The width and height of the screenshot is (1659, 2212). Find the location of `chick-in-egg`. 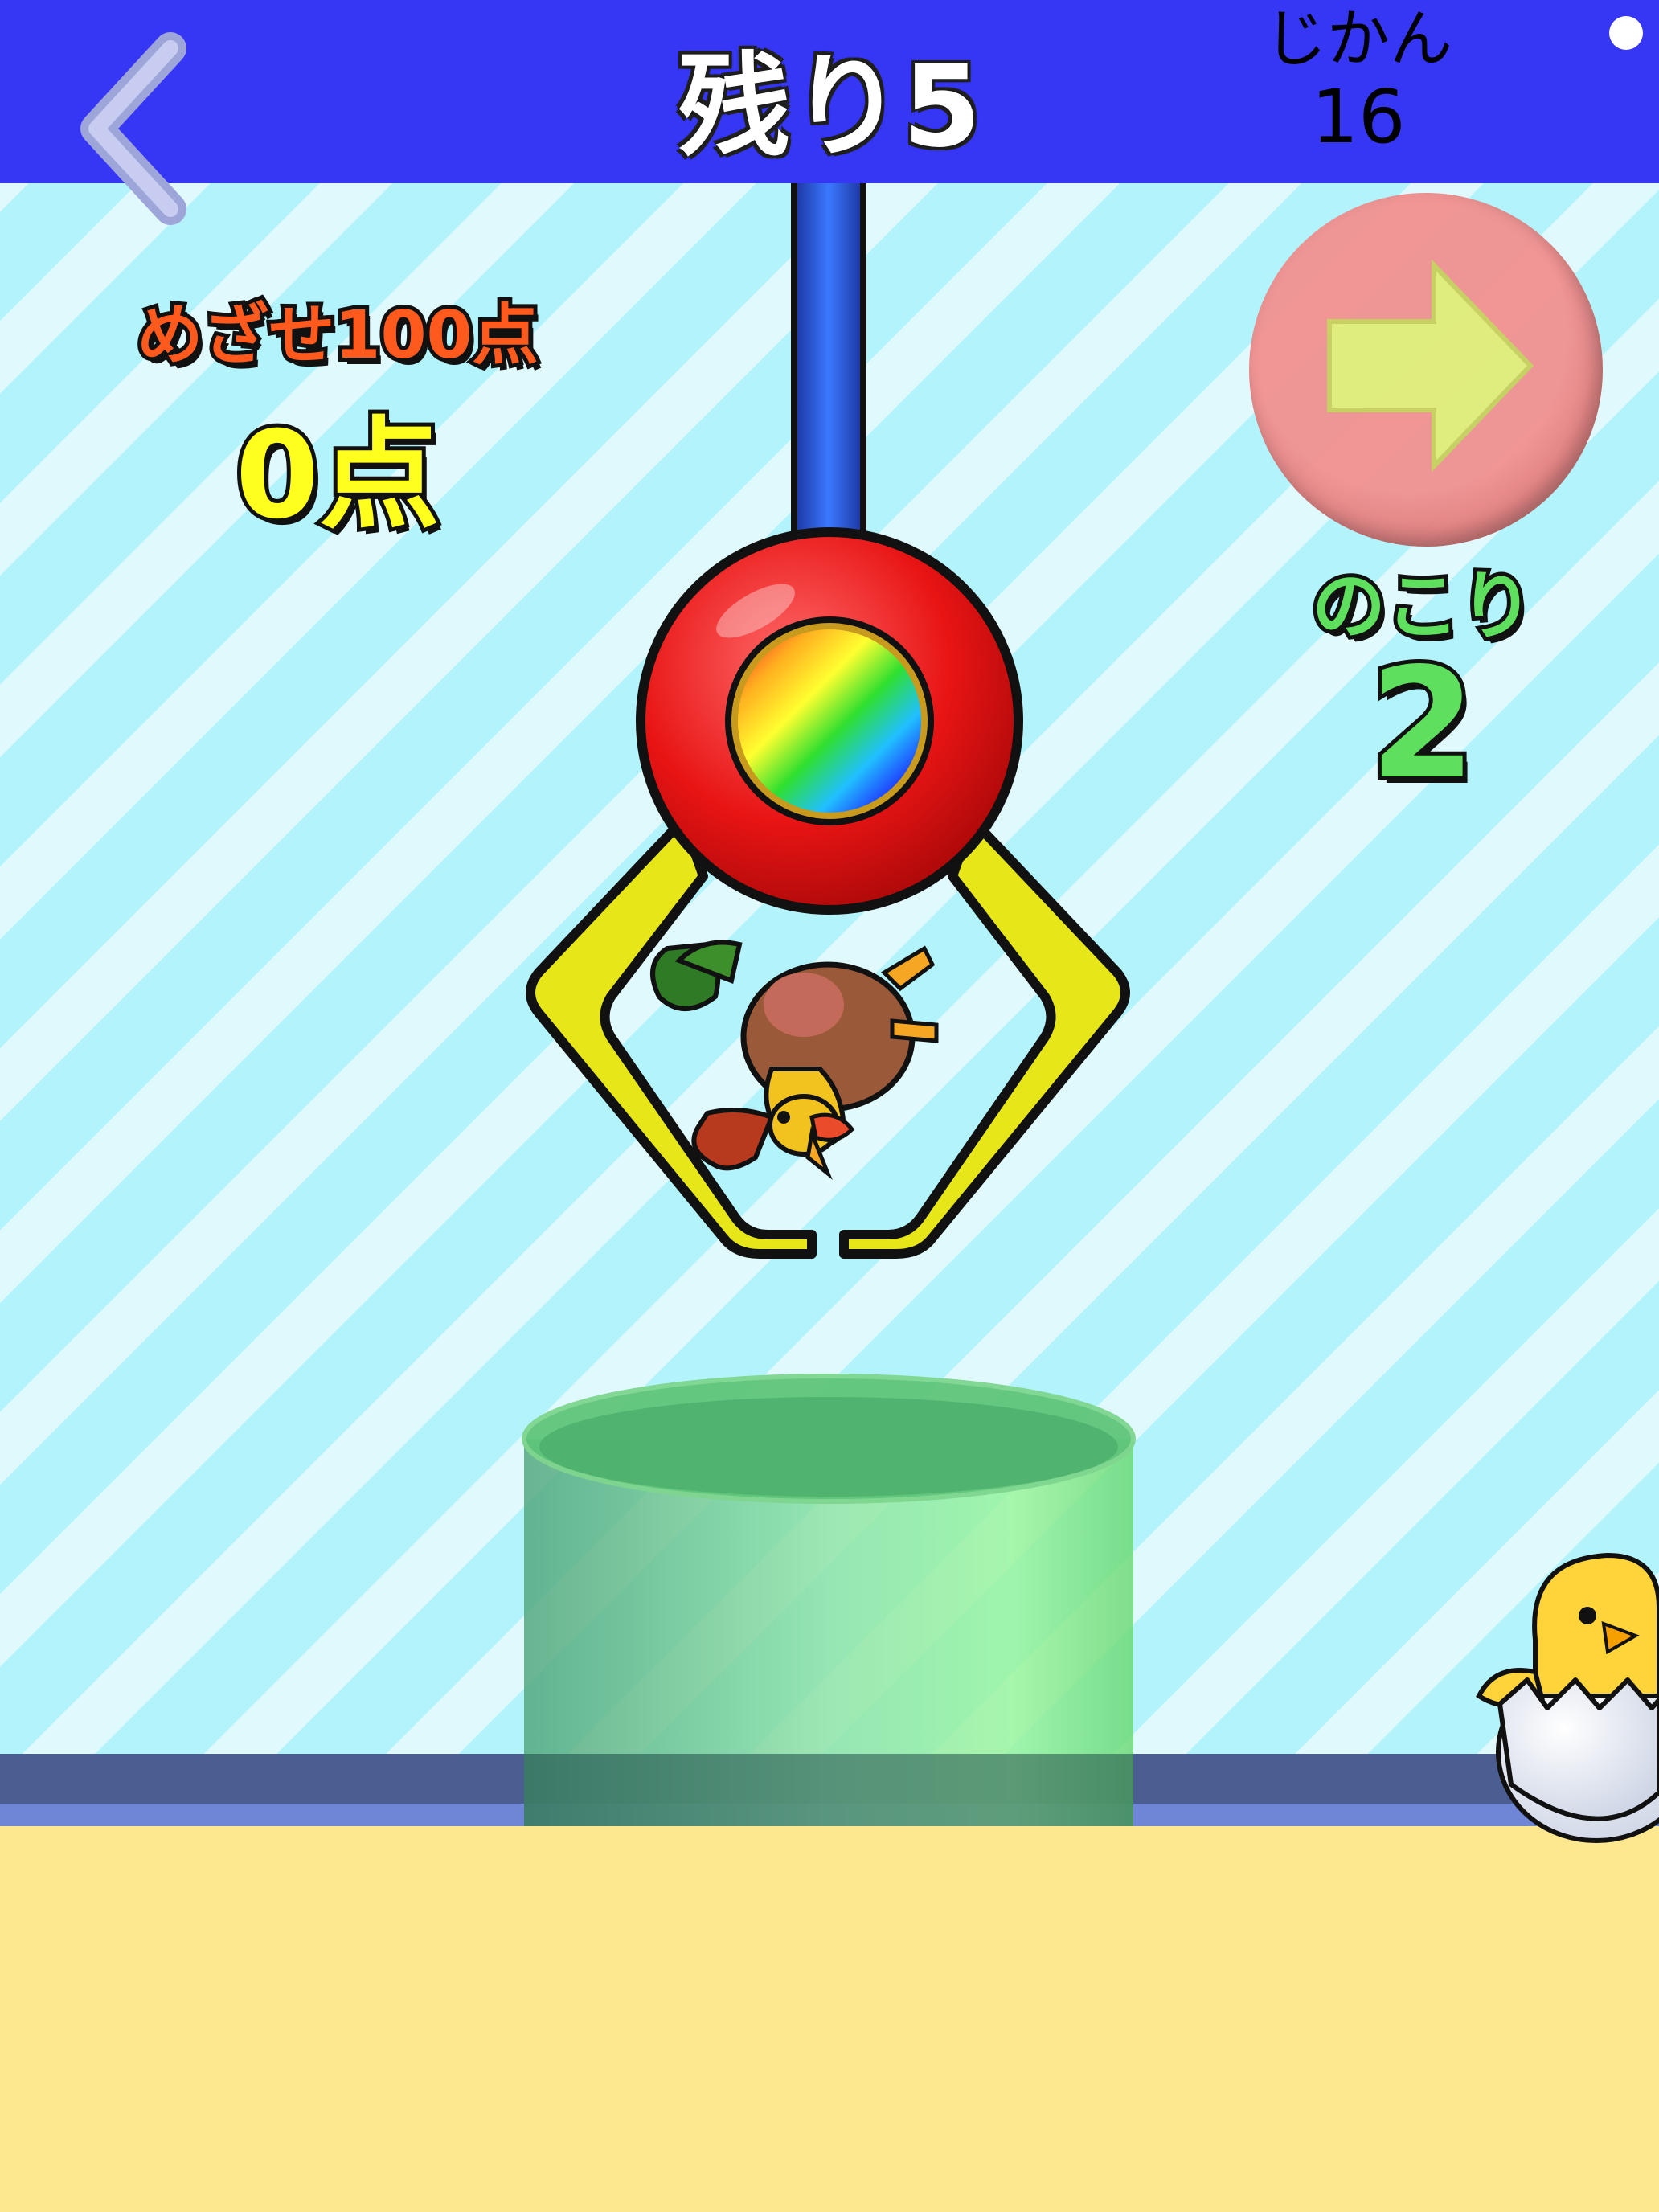

chick-in-egg is located at coordinates (1567, 1698).